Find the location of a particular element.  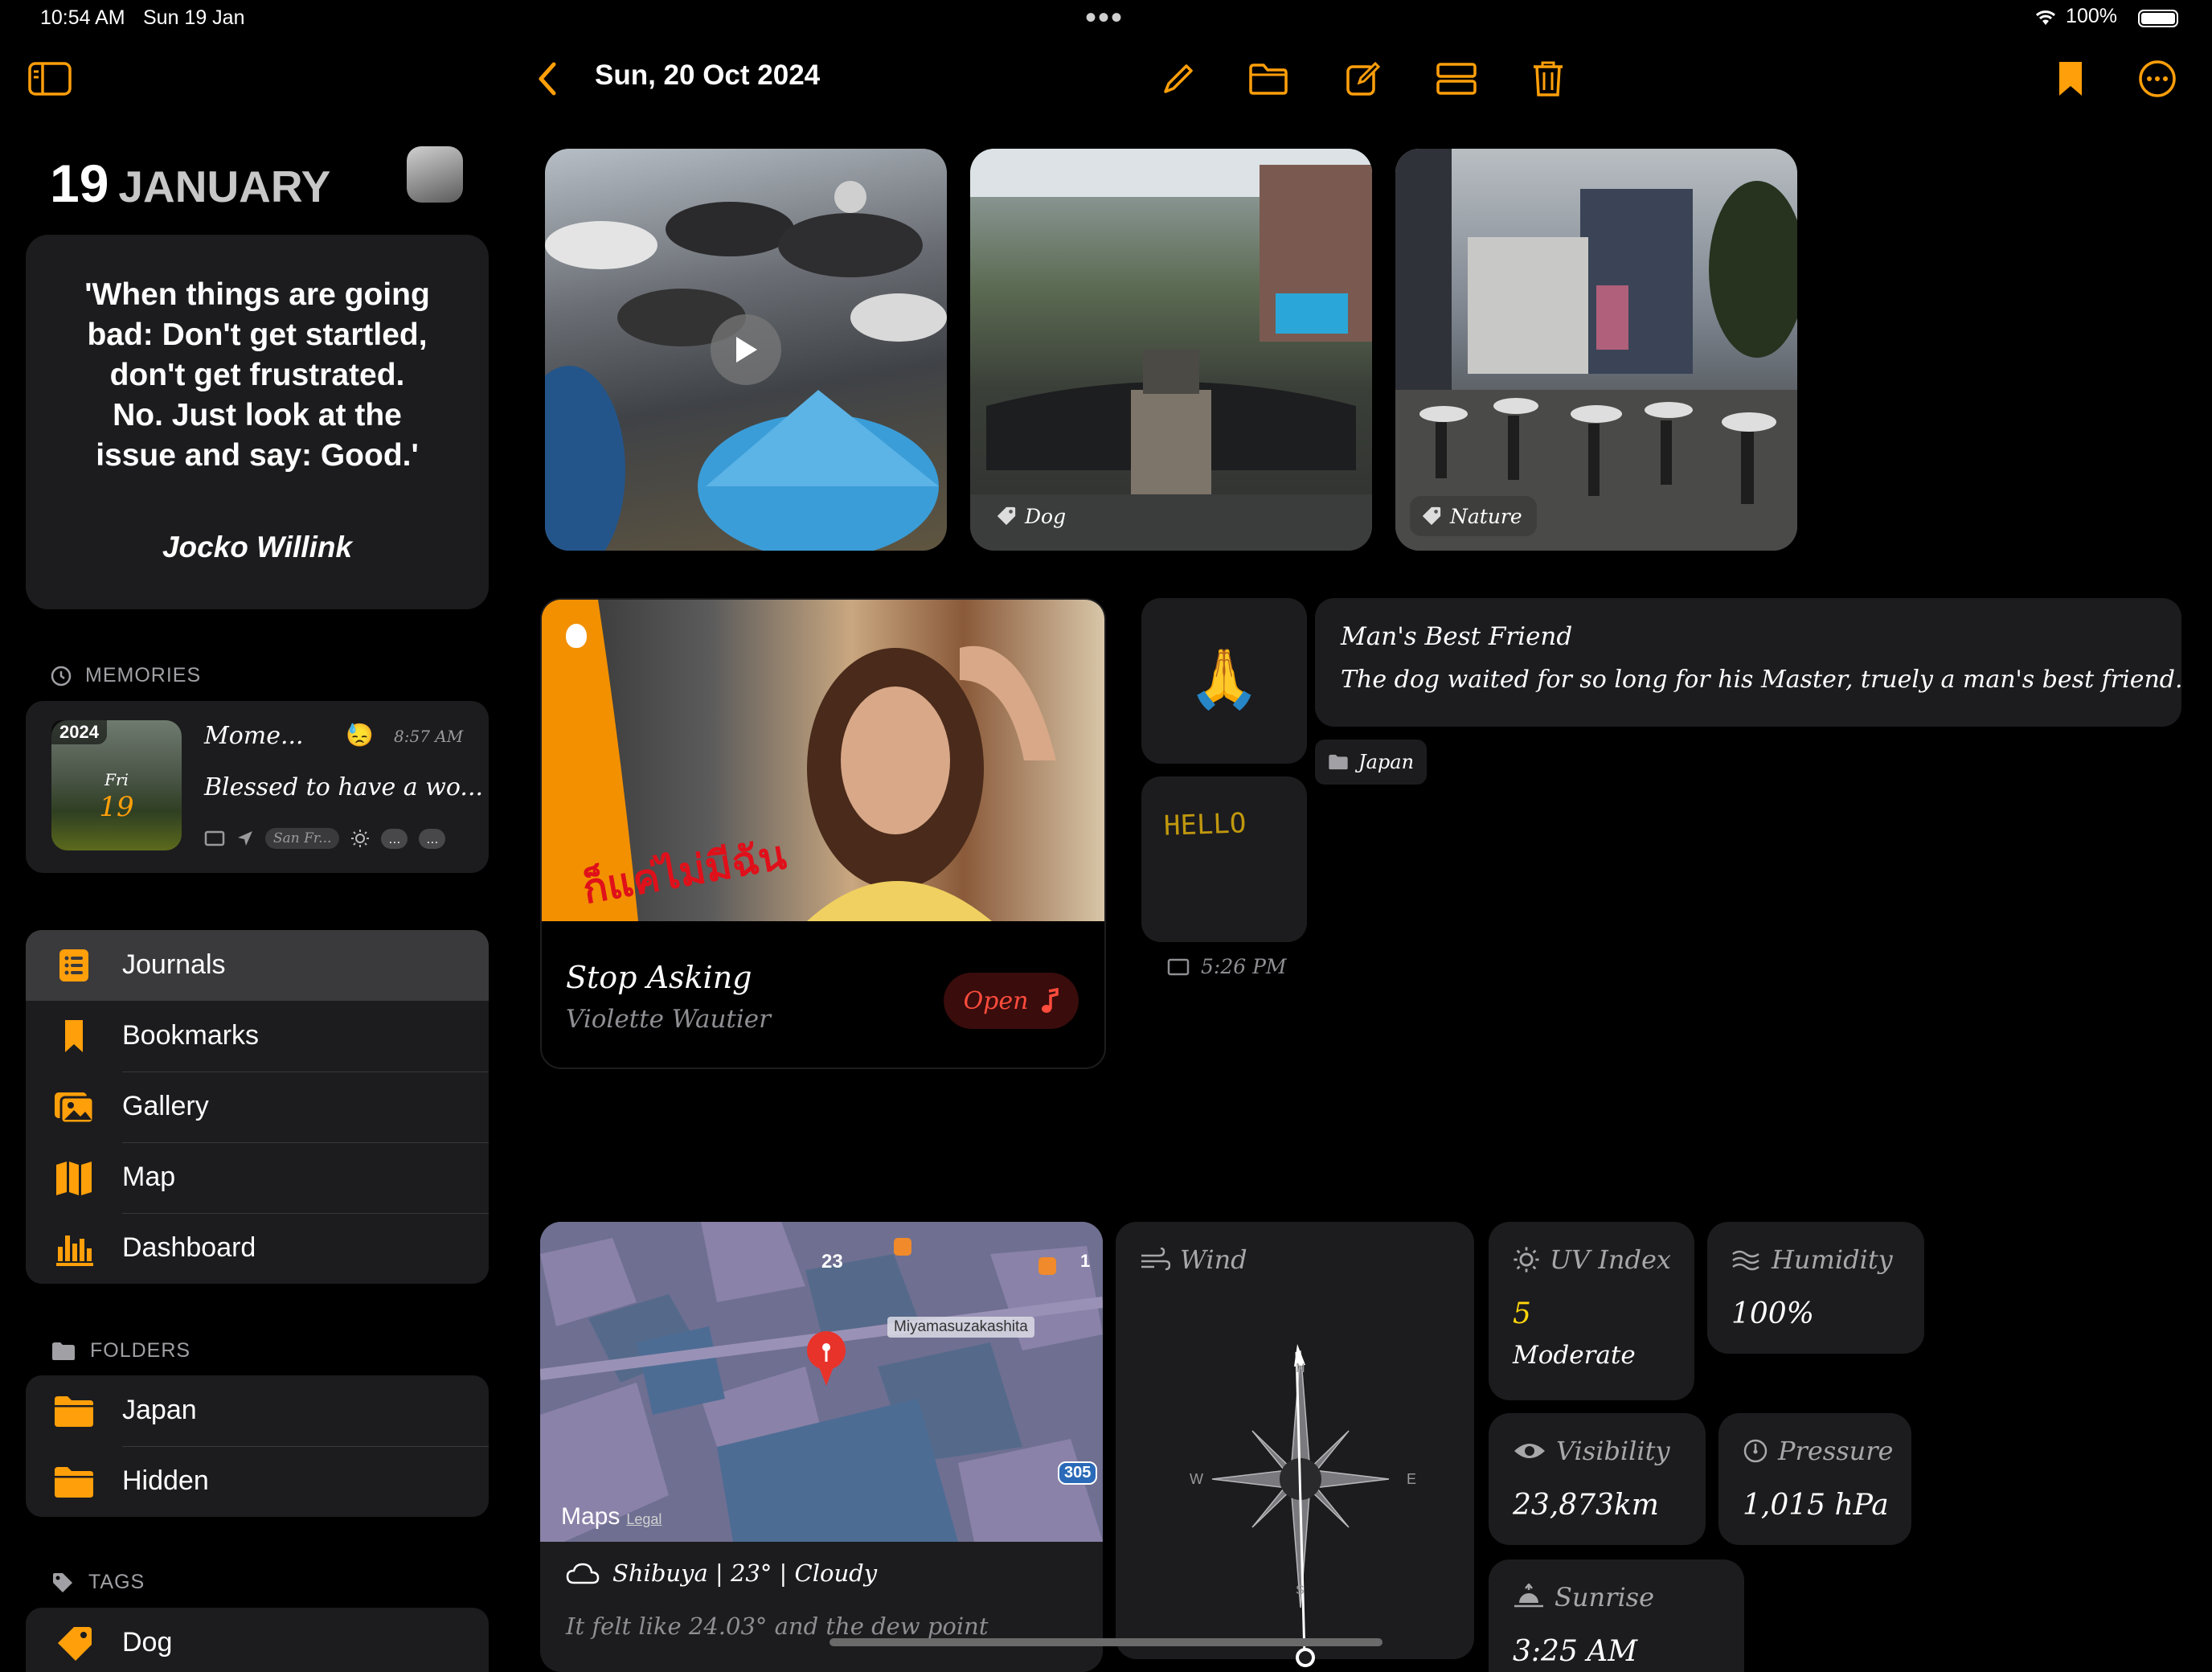

visibility-value: 23,873km is located at coordinates (1586, 1506).